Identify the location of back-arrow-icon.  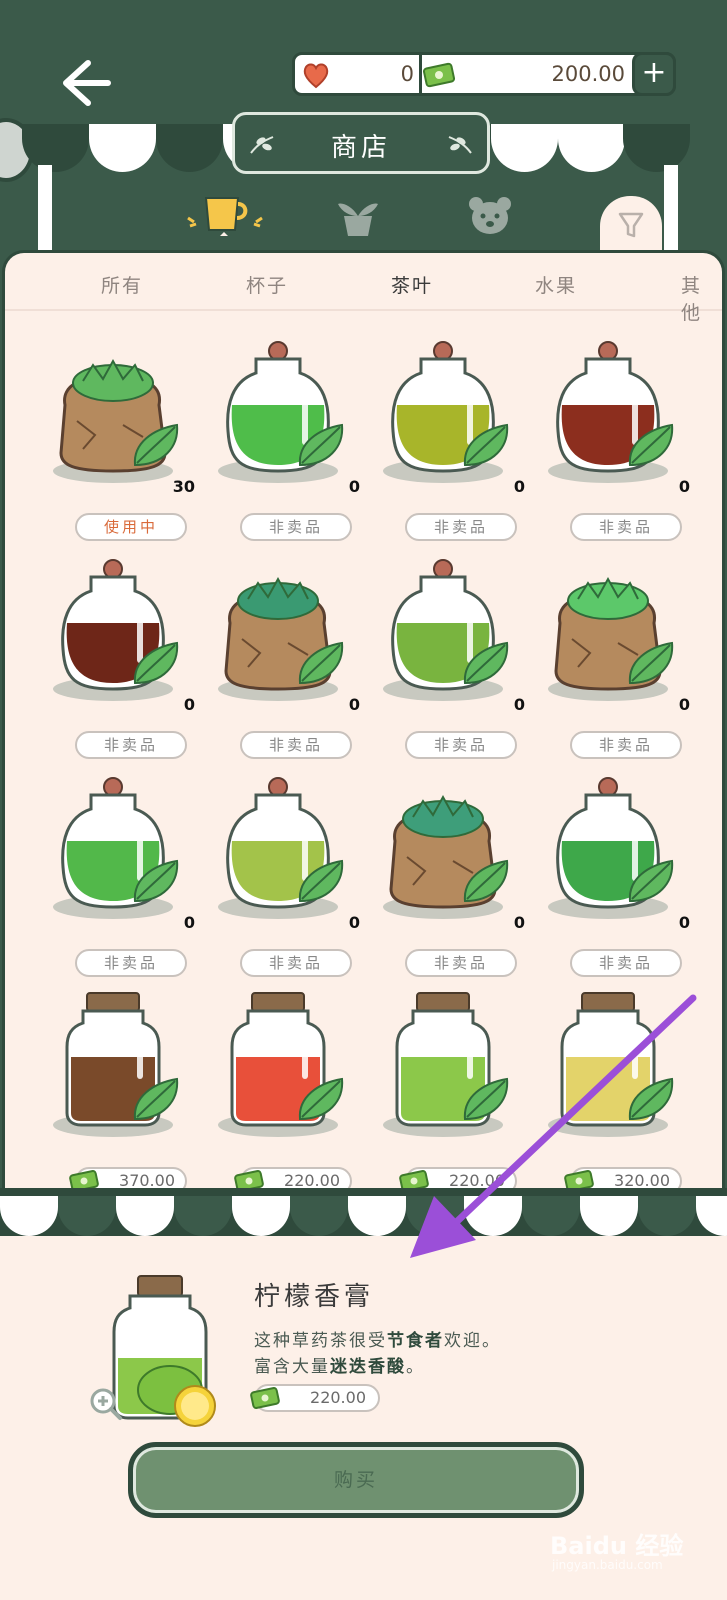
(86, 83).